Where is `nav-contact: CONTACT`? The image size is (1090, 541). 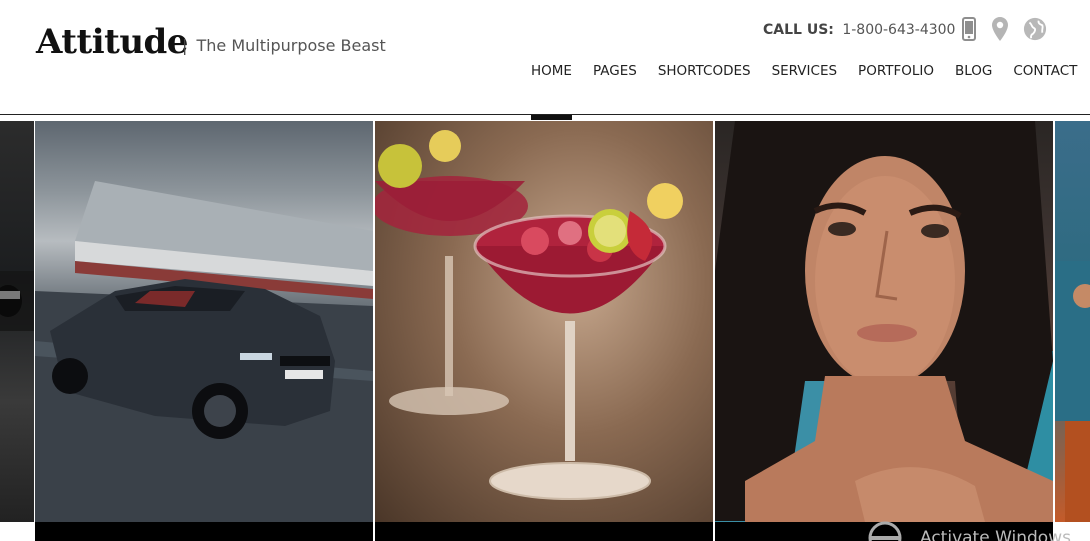 nav-contact: CONTACT is located at coordinates (1045, 71).